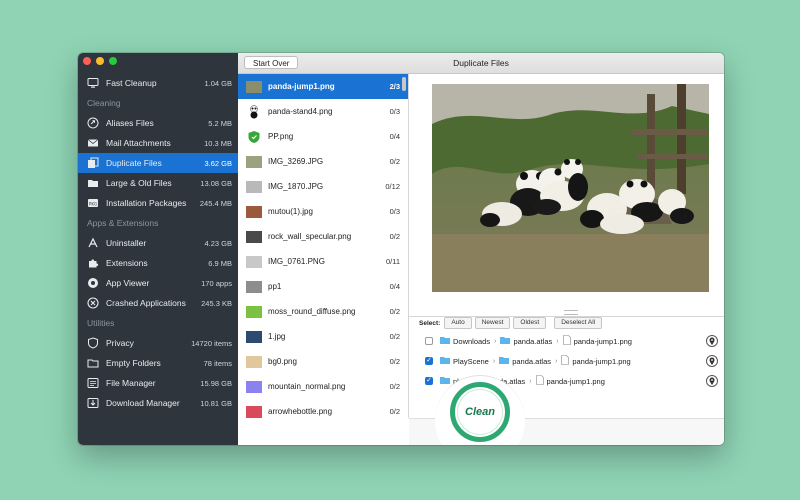 The width and height of the screenshot is (800, 500). I want to click on file-row: IMG_1870.JPG 0/12, so click(323, 186).